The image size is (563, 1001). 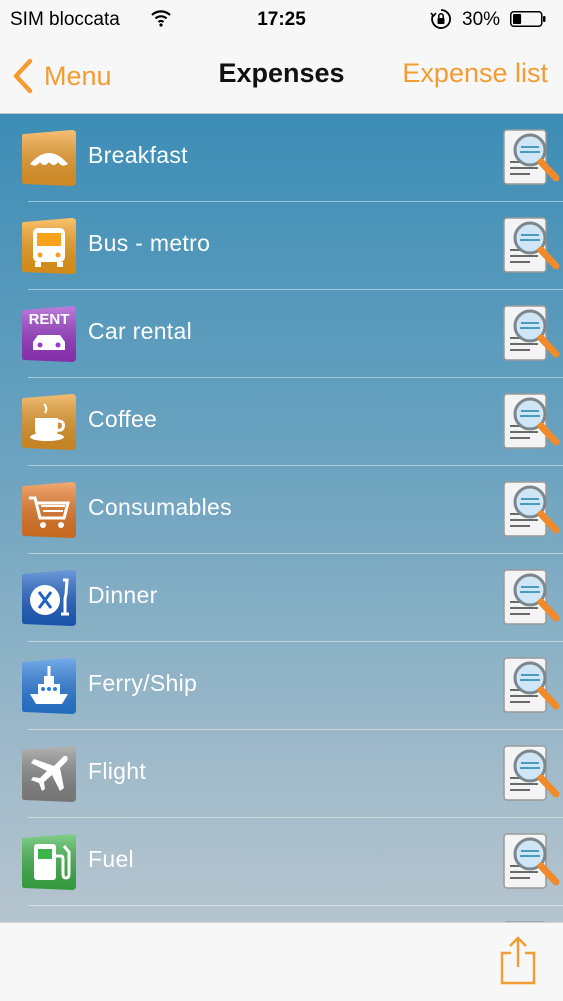 What do you see at coordinates (281, 598) in the screenshot?
I see `expense-row: Dinner` at bounding box center [281, 598].